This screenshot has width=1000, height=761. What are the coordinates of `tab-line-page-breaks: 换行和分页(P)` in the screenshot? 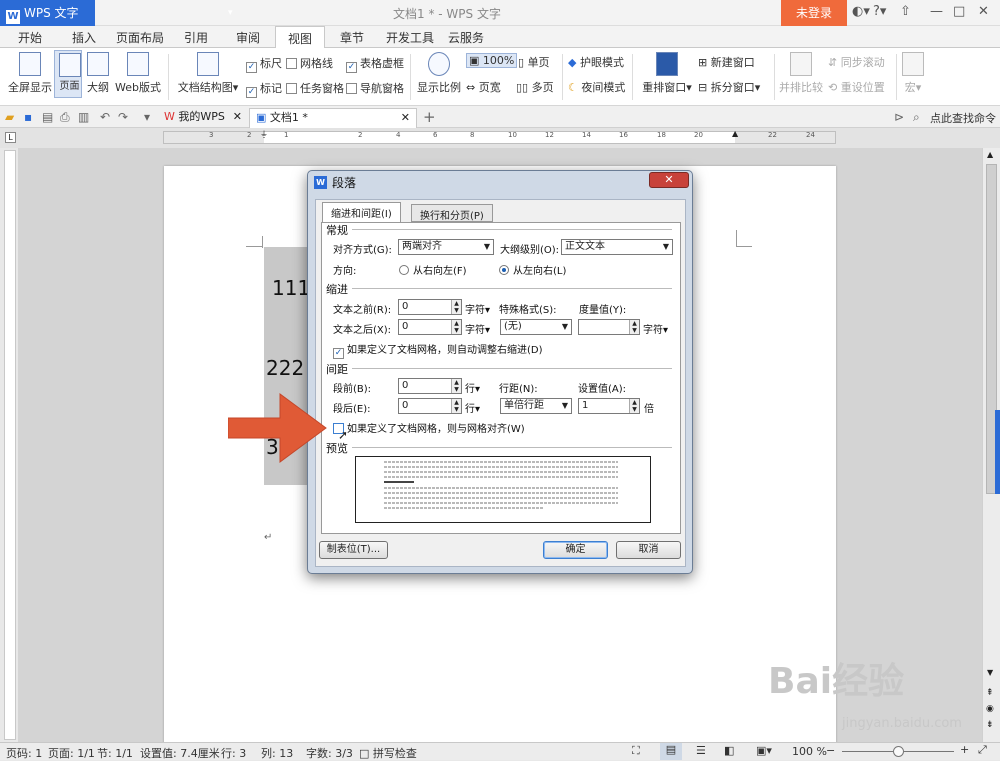 It's located at (452, 213).